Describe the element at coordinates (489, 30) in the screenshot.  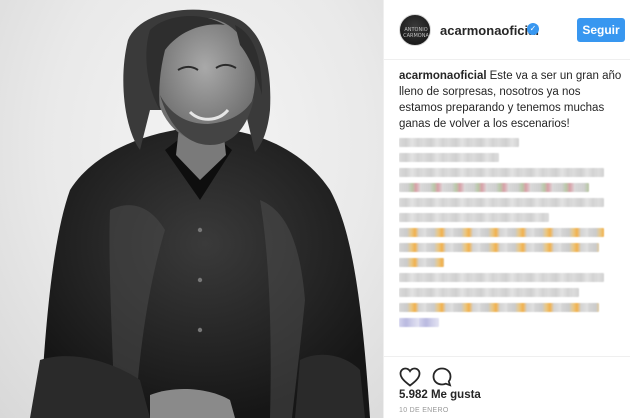
I see `username: acarmonaoficial` at that location.